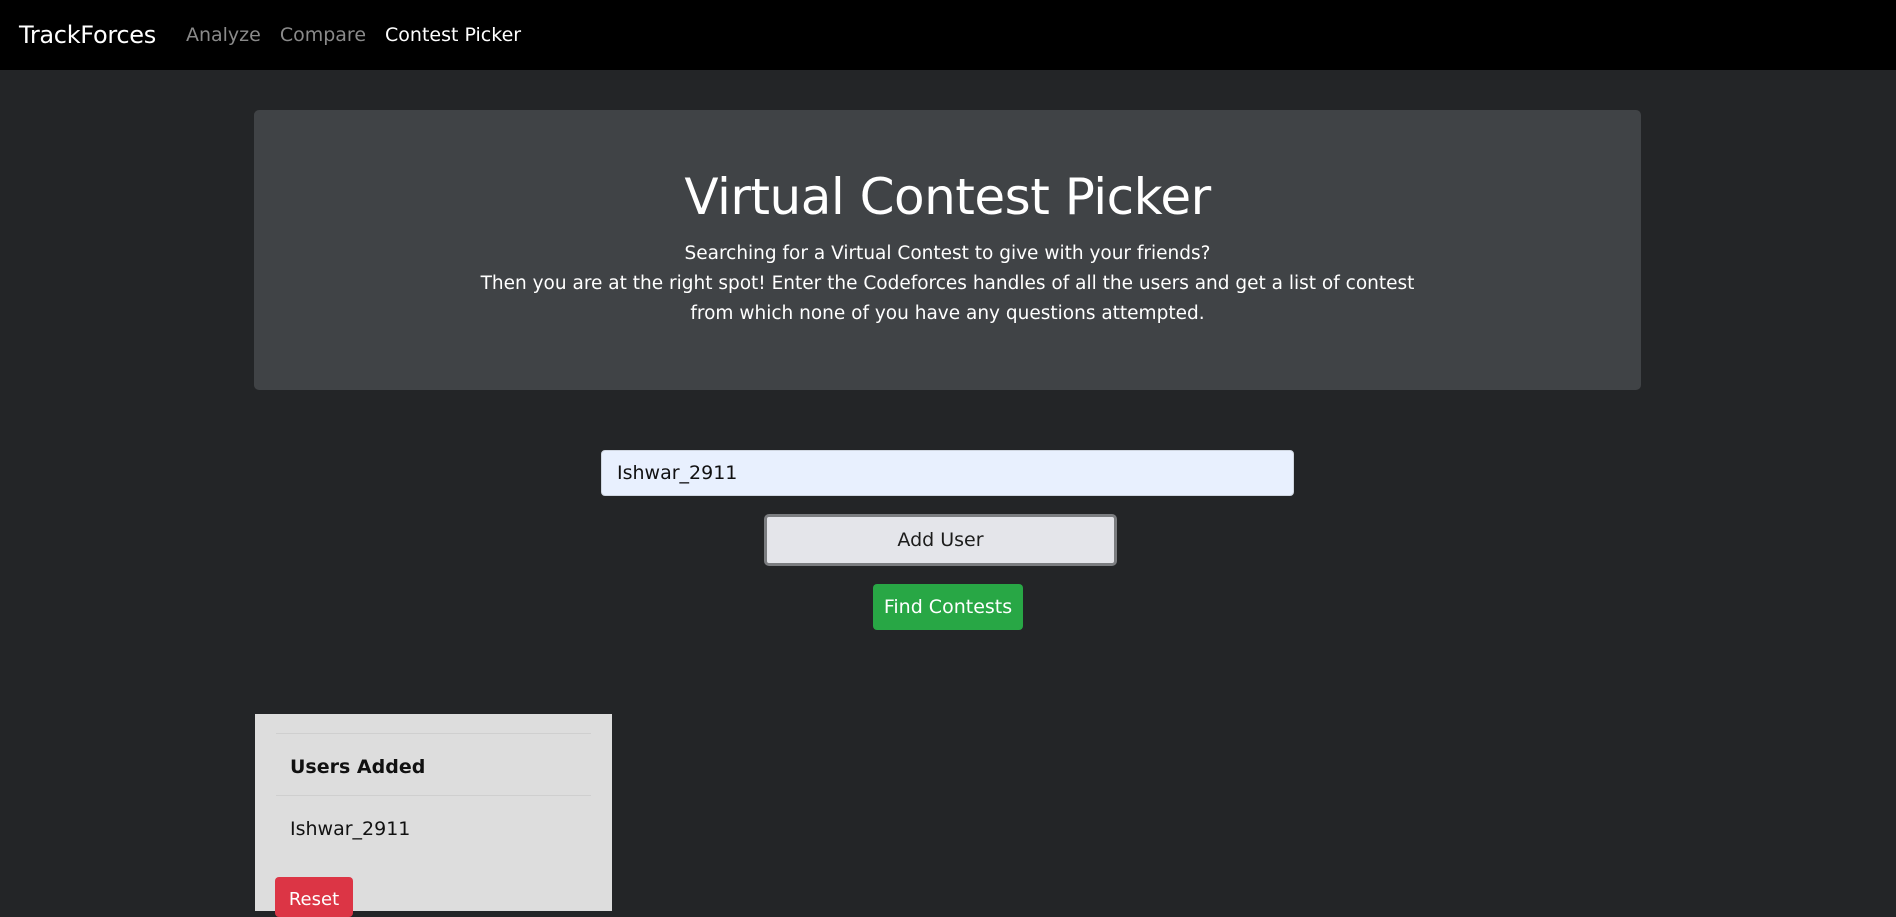 This screenshot has width=1896, height=917. Describe the element at coordinates (433, 815) in the screenshot. I see `users-added-panel: Users Added Ishwar_2911 Reset` at that location.